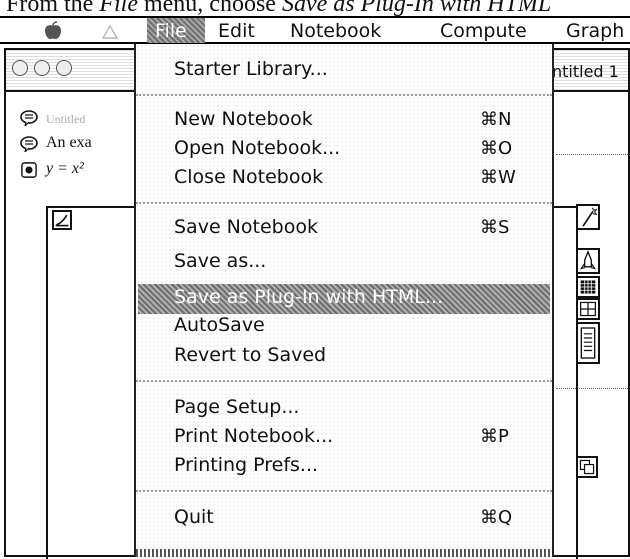 This screenshot has height=559, width=630. Describe the element at coordinates (219, 325) in the screenshot. I see `menu-item-autosave: AutoSave` at that location.